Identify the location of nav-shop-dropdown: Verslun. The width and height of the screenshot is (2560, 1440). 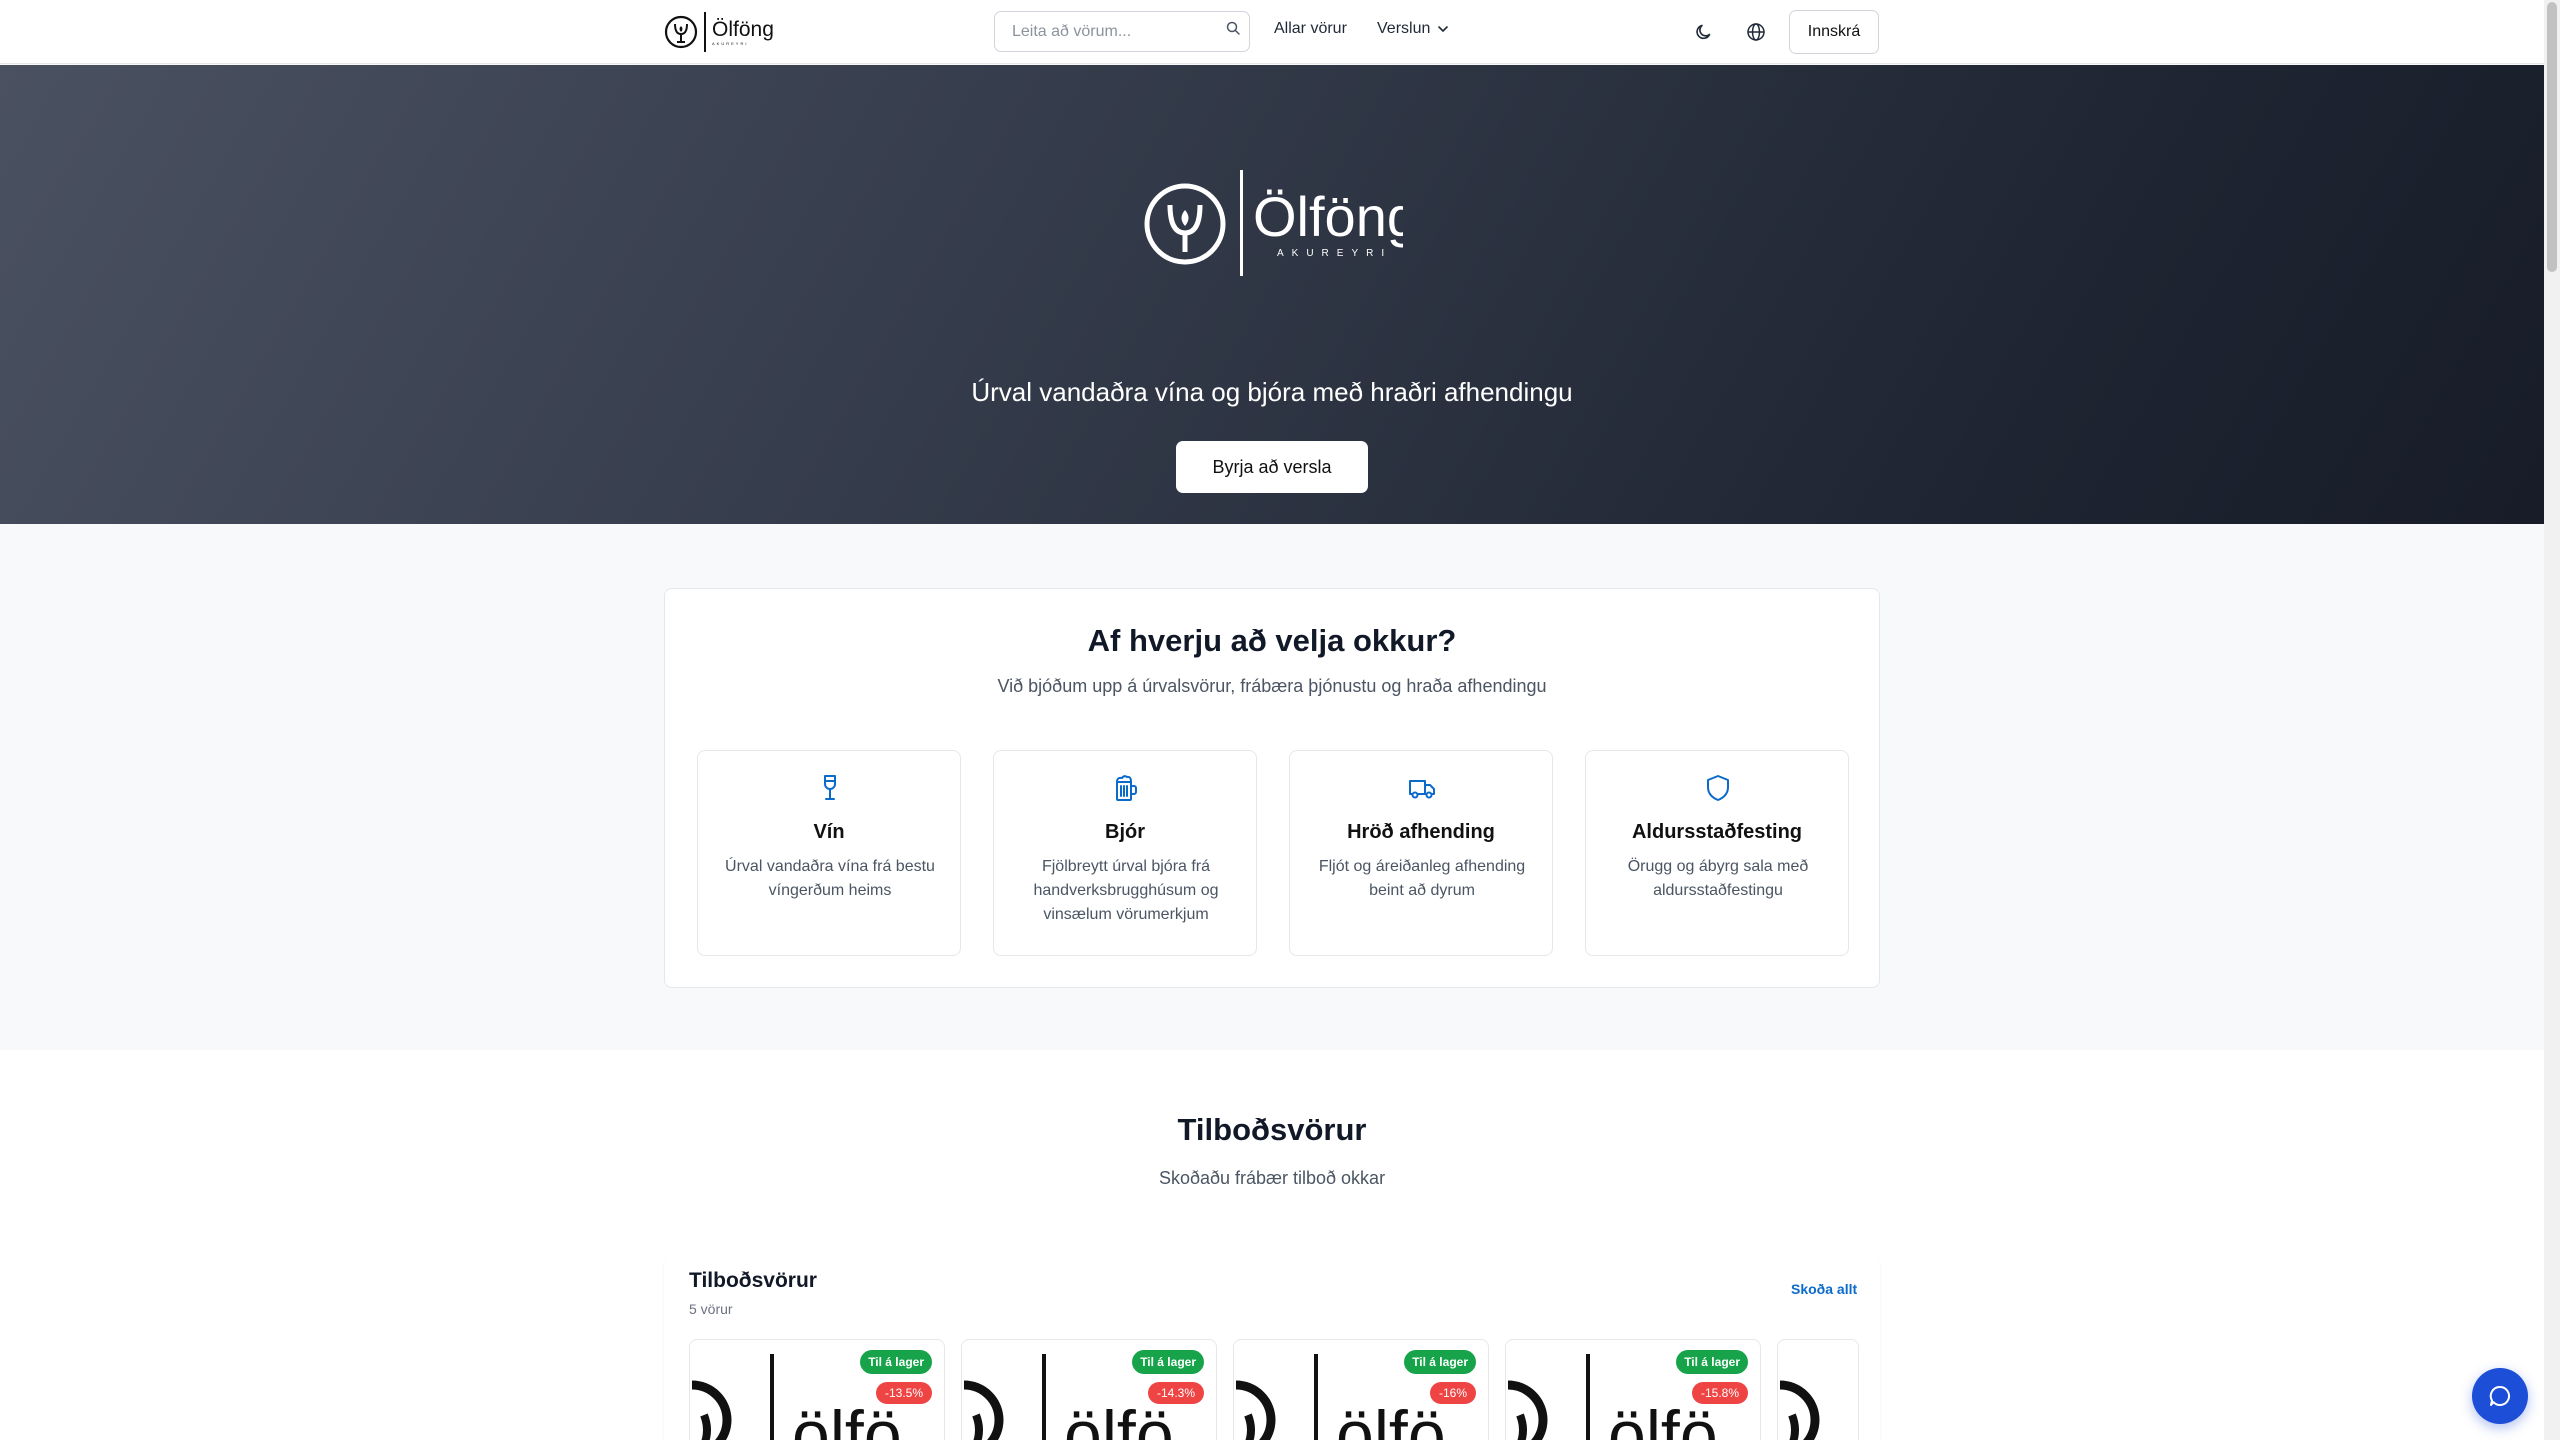
(1413, 29).